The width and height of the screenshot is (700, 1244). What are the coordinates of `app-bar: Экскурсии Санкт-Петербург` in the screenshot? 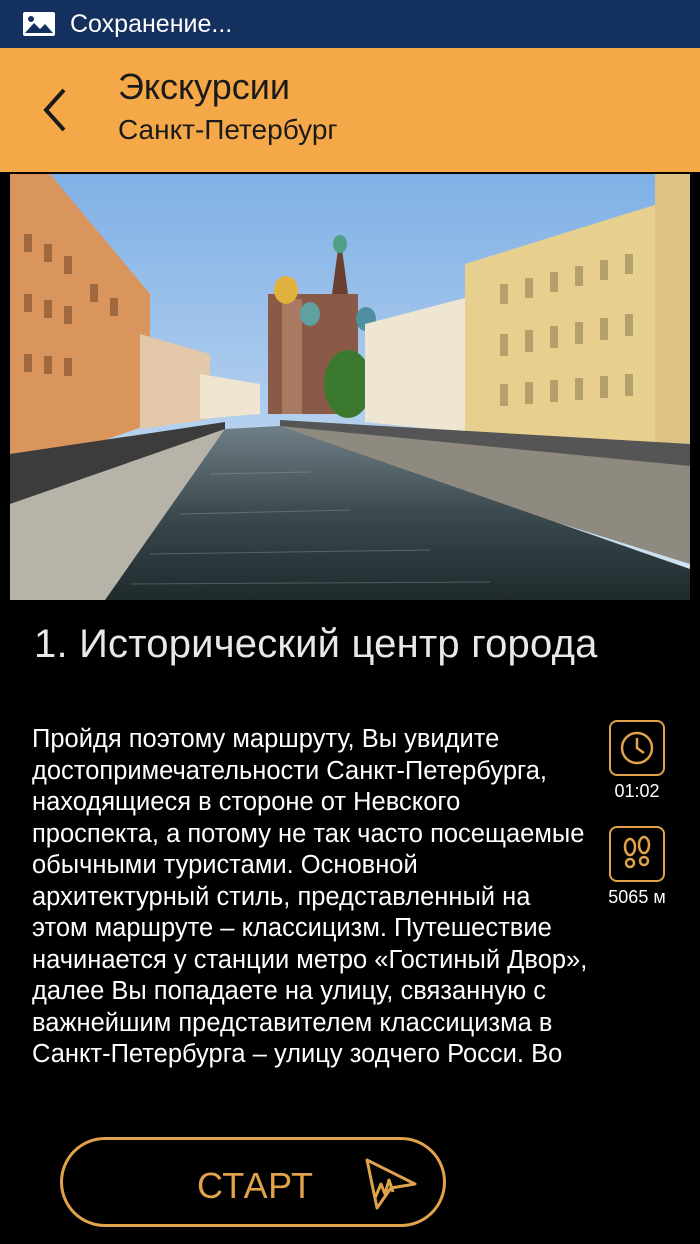 It's located at (350, 110).